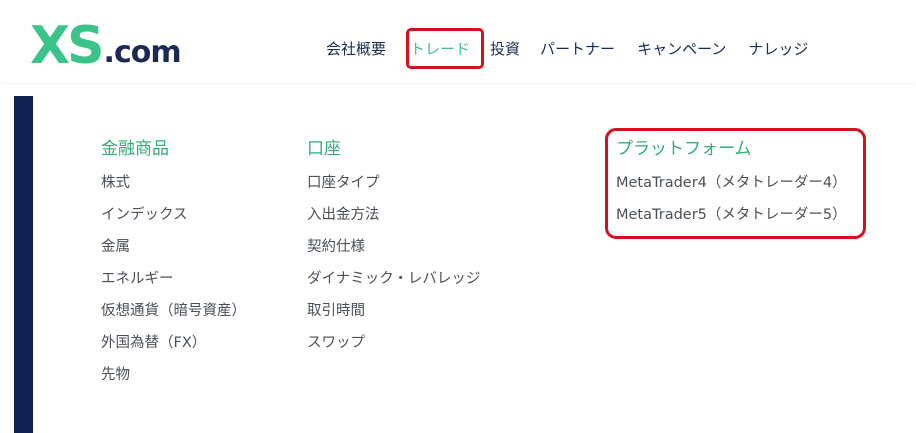 This screenshot has height=433, width=916. I want to click on menu-link-metals: 金属, so click(176, 247).